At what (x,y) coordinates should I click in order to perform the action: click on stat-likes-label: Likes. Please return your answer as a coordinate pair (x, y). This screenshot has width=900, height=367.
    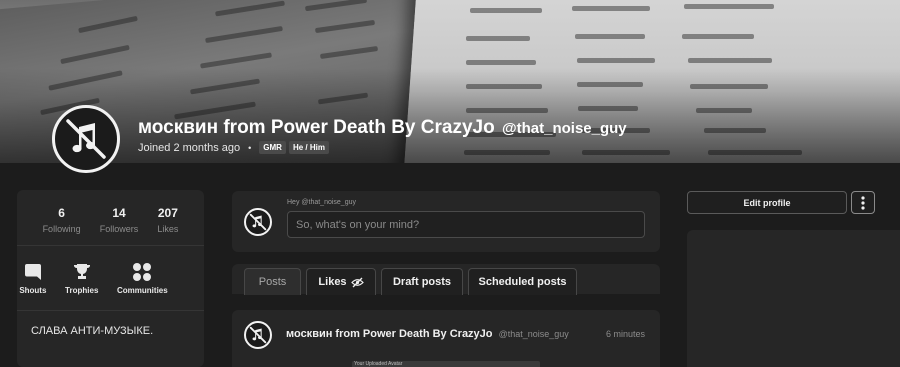
    Looking at the image, I should click on (168, 229).